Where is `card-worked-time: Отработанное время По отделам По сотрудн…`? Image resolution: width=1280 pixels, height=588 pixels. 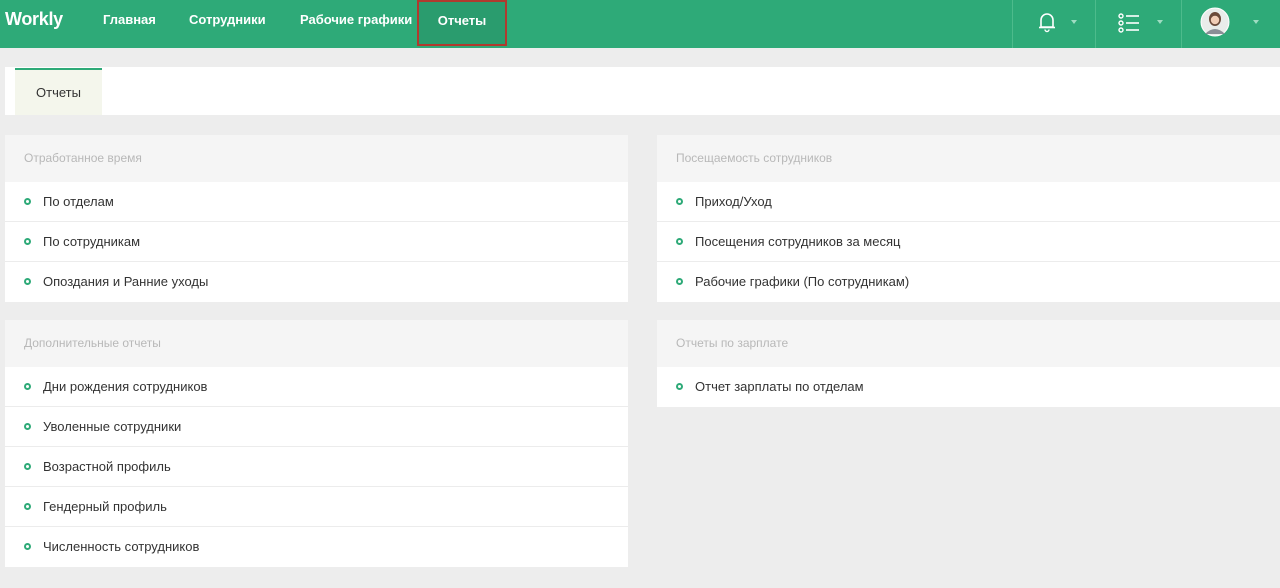
card-worked-time: Отработанное время По отделам По сотрудн… is located at coordinates (316, 218).